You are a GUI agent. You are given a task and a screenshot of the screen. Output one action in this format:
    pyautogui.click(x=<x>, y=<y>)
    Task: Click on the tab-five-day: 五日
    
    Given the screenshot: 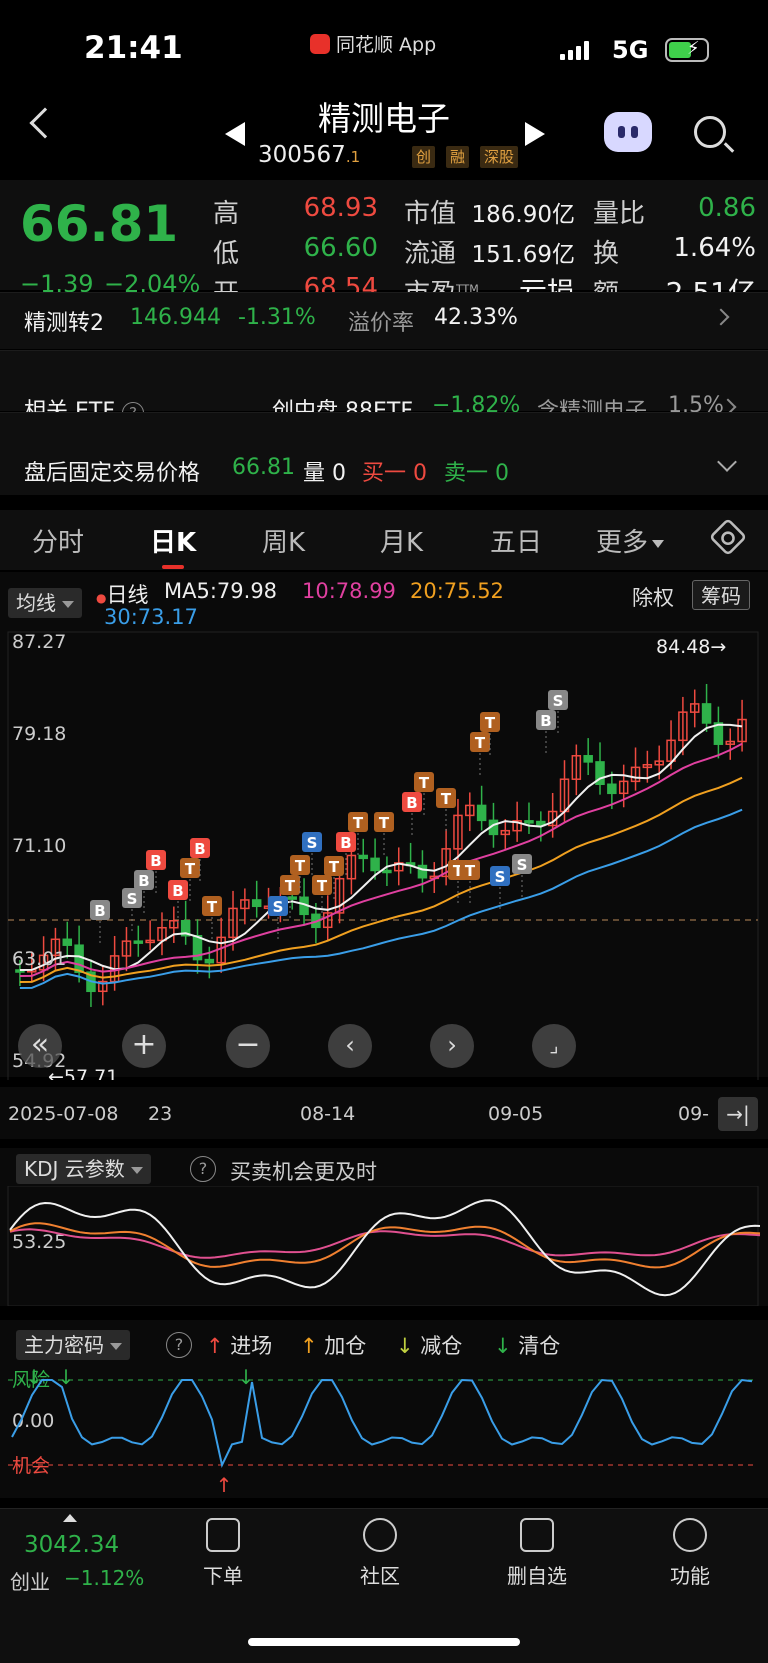 What is the action you would take?
    pyautogui.click(x=516, y=540)
    